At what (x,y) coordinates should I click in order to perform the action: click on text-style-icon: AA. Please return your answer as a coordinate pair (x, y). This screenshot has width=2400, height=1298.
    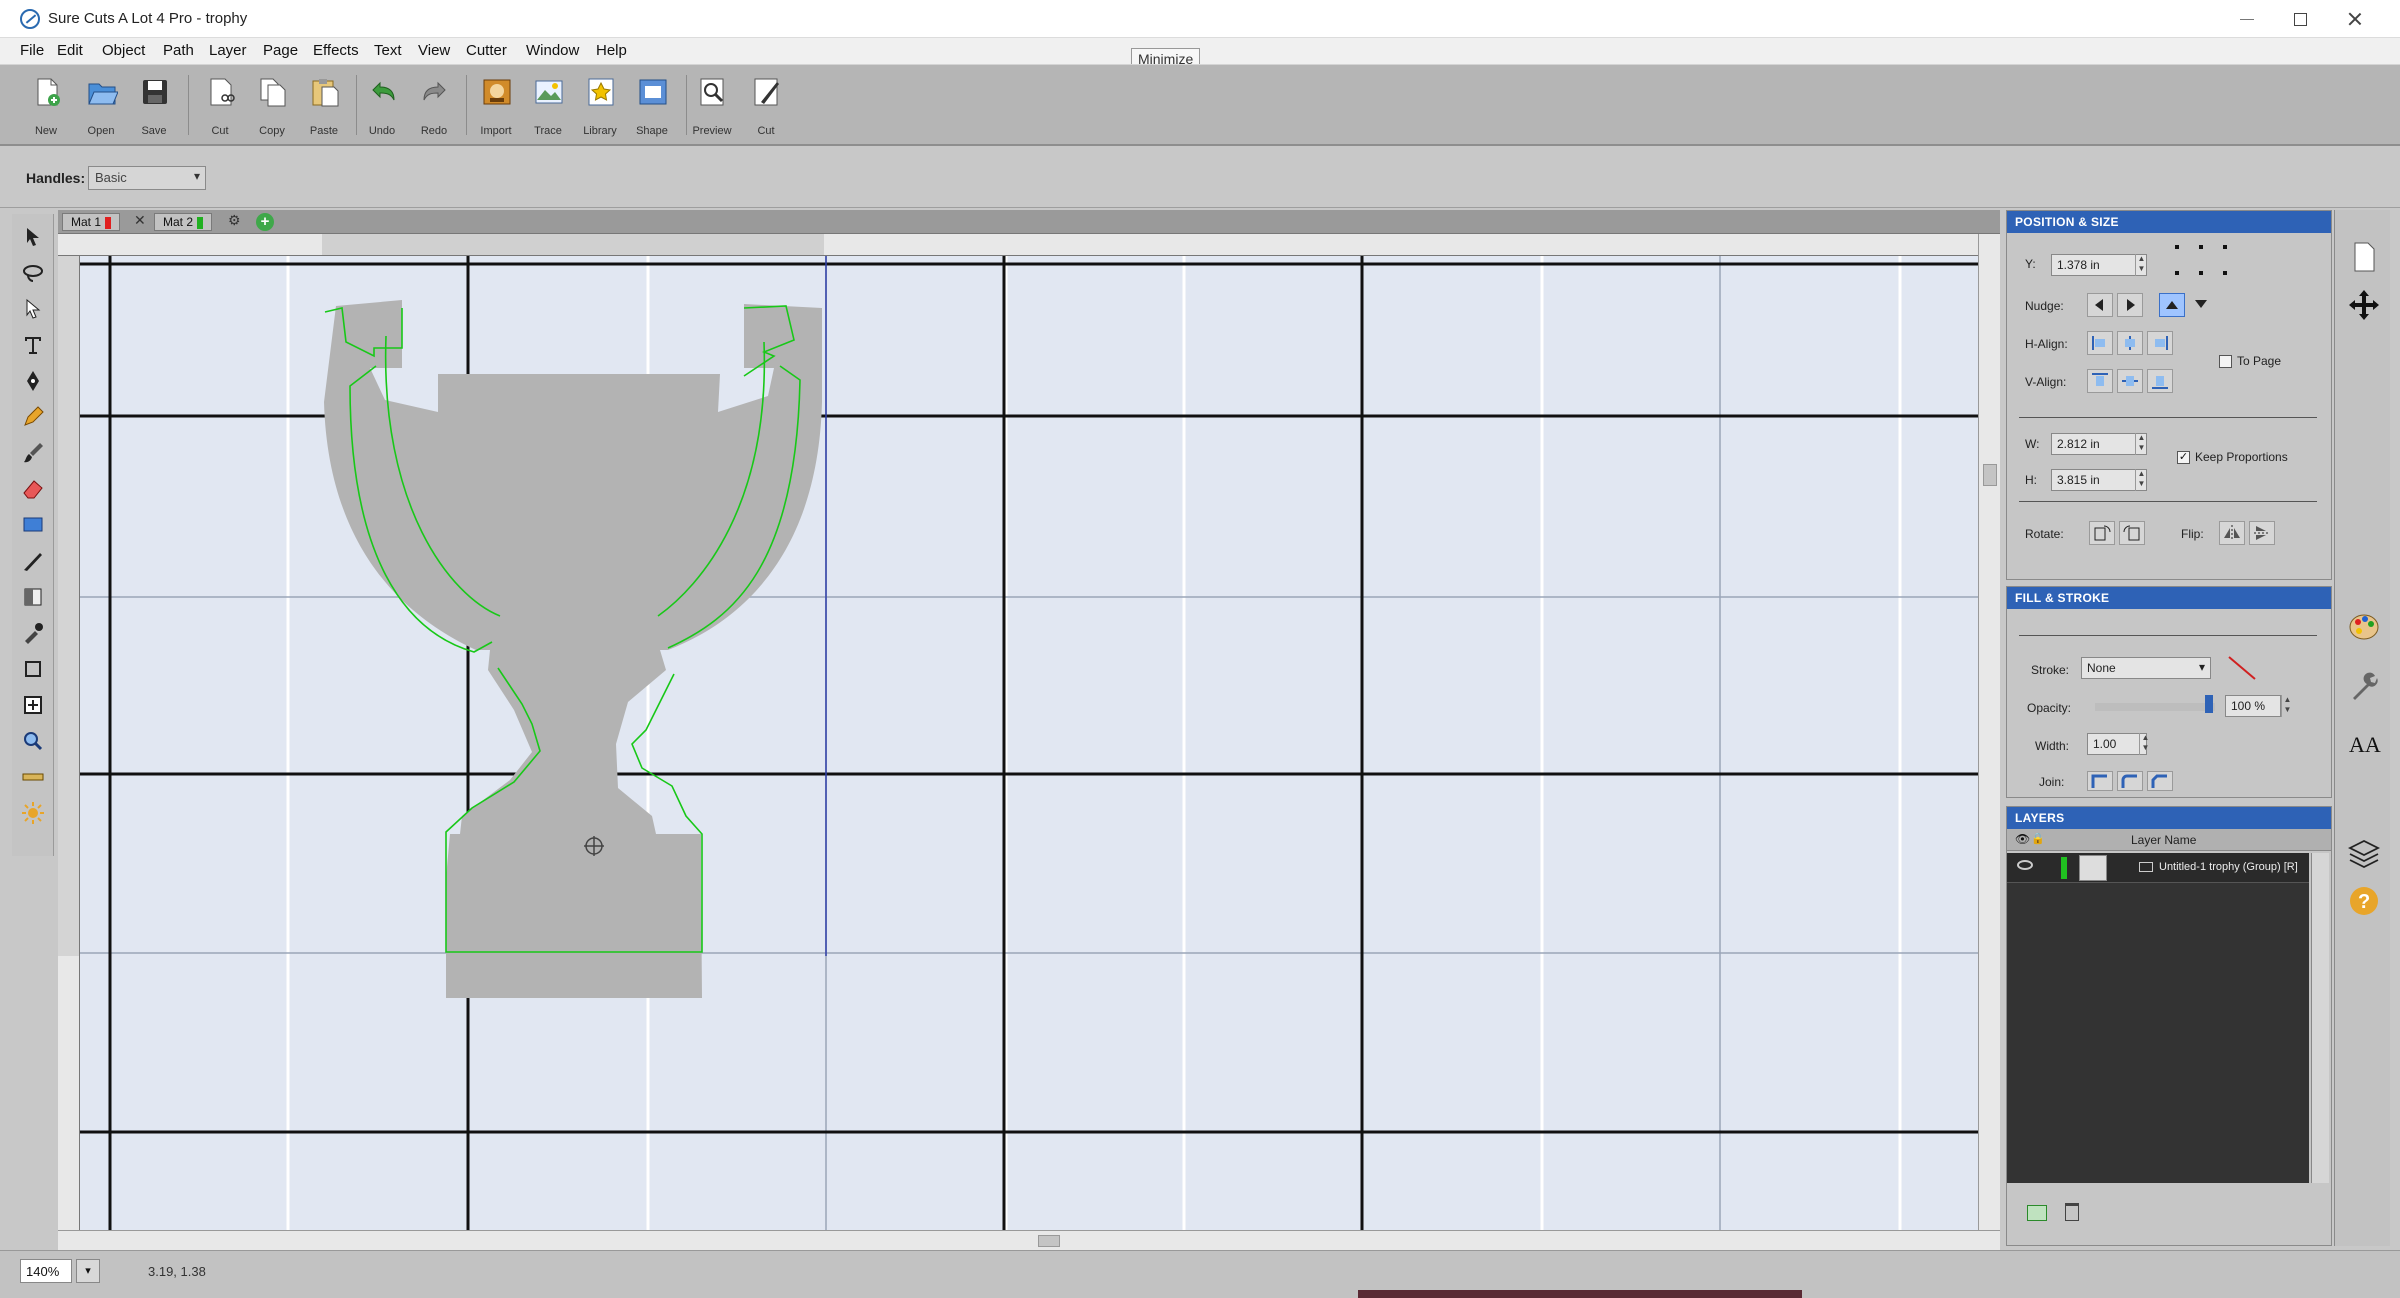
    Looking at the image, I should click on (2364, 743).